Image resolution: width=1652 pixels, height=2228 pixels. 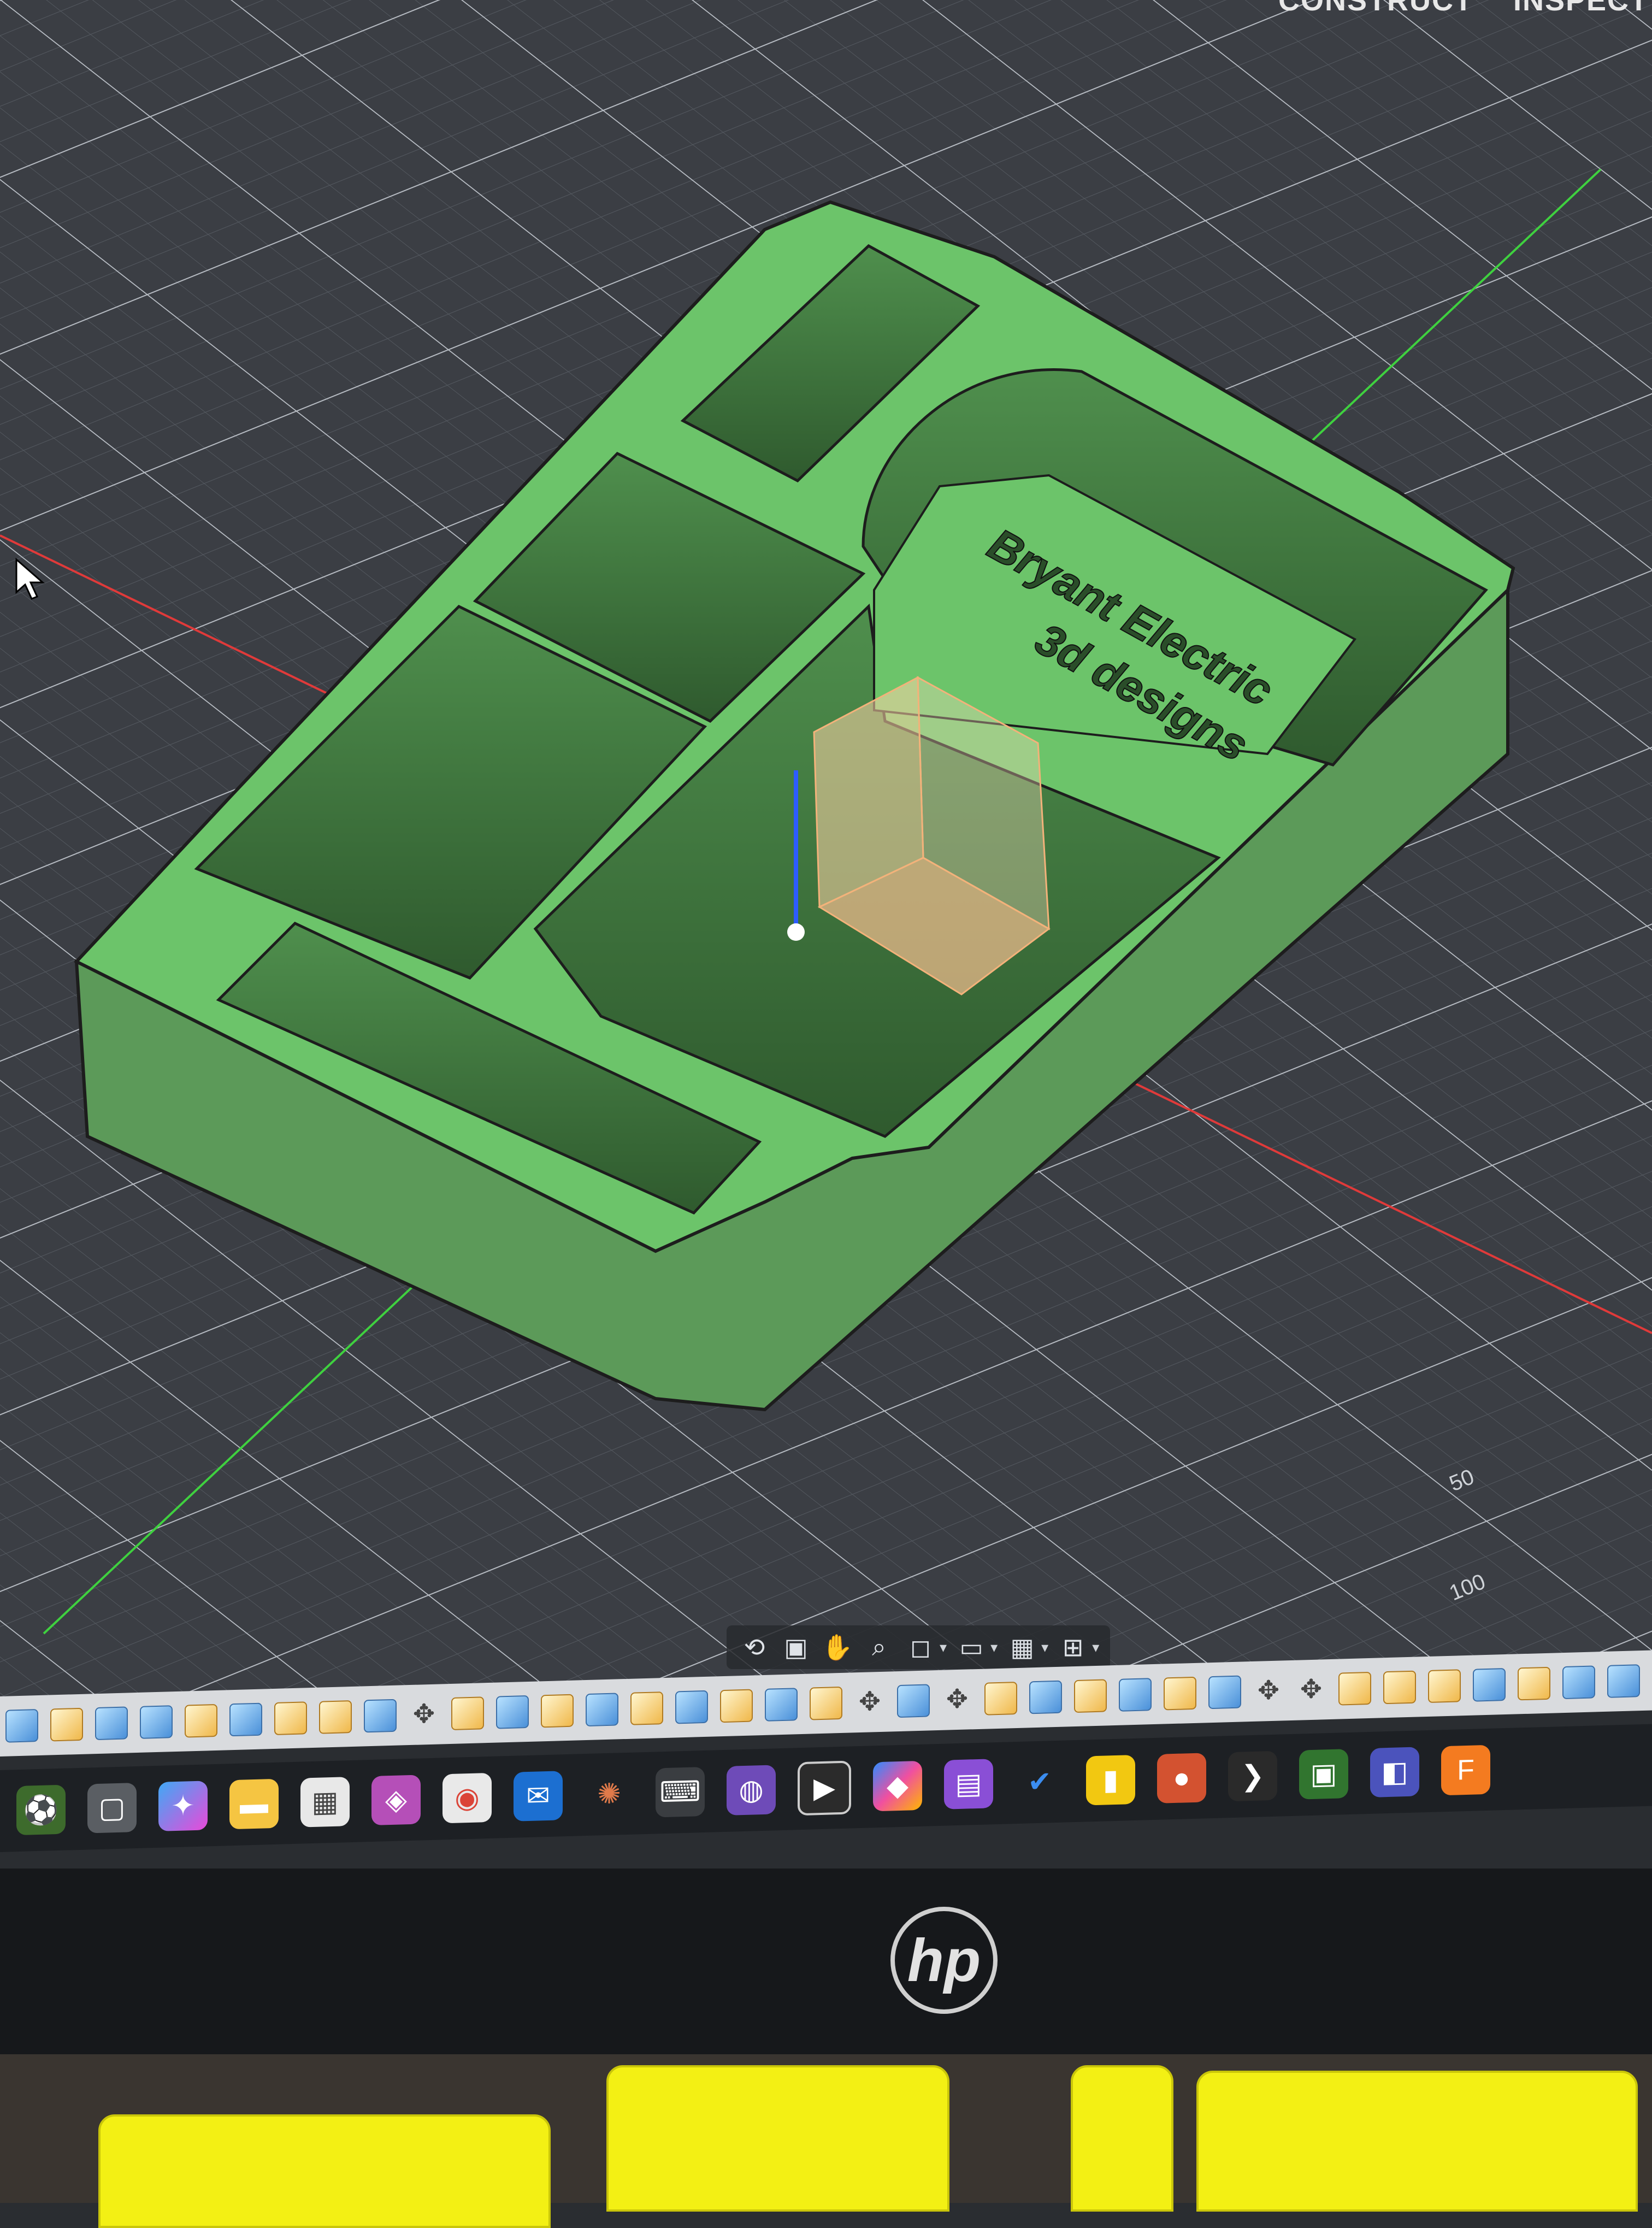 What do you see at coordinates (325, 1802) in the screenshot?
I see `microsoft-store-icon: ▦` at bounding box center [325, 1802].